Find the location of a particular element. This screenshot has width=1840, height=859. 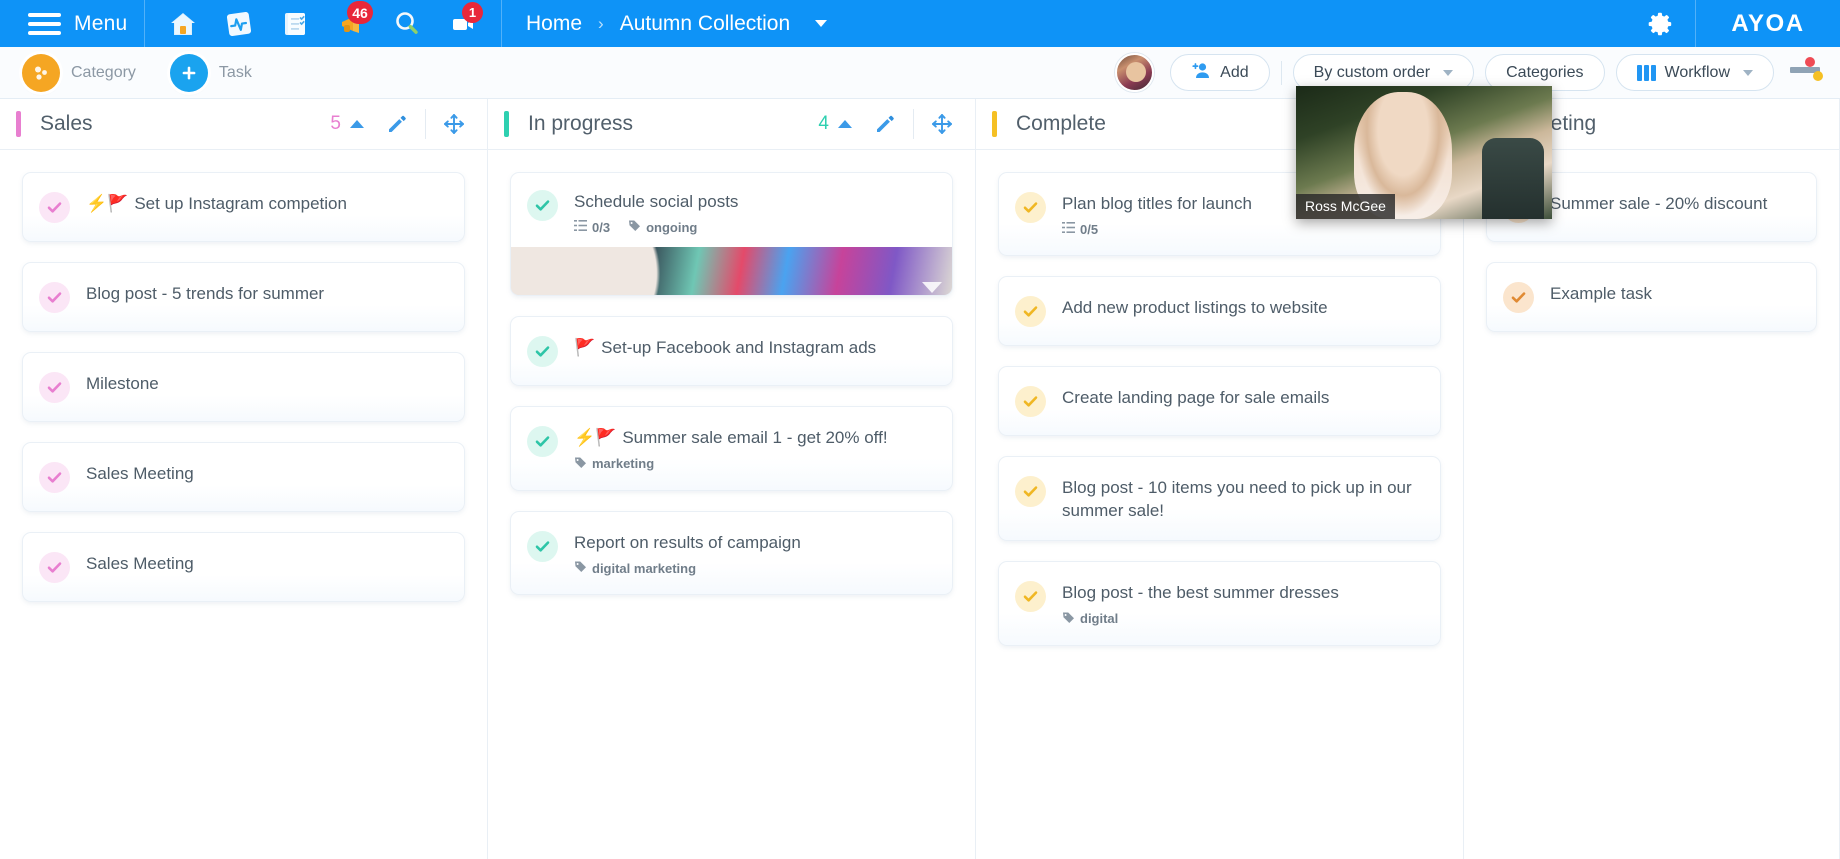

home-icon is located at coordinates (183, 23).